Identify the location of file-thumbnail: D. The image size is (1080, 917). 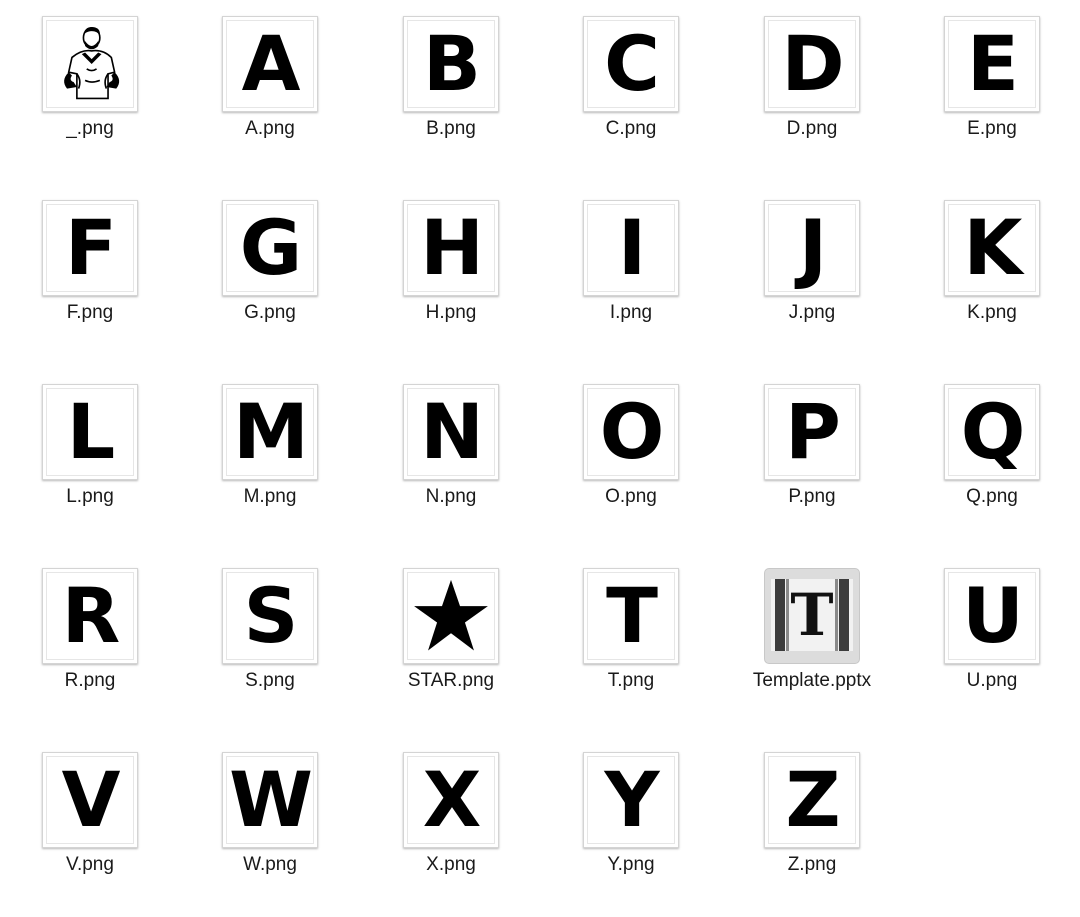
(812, 64).